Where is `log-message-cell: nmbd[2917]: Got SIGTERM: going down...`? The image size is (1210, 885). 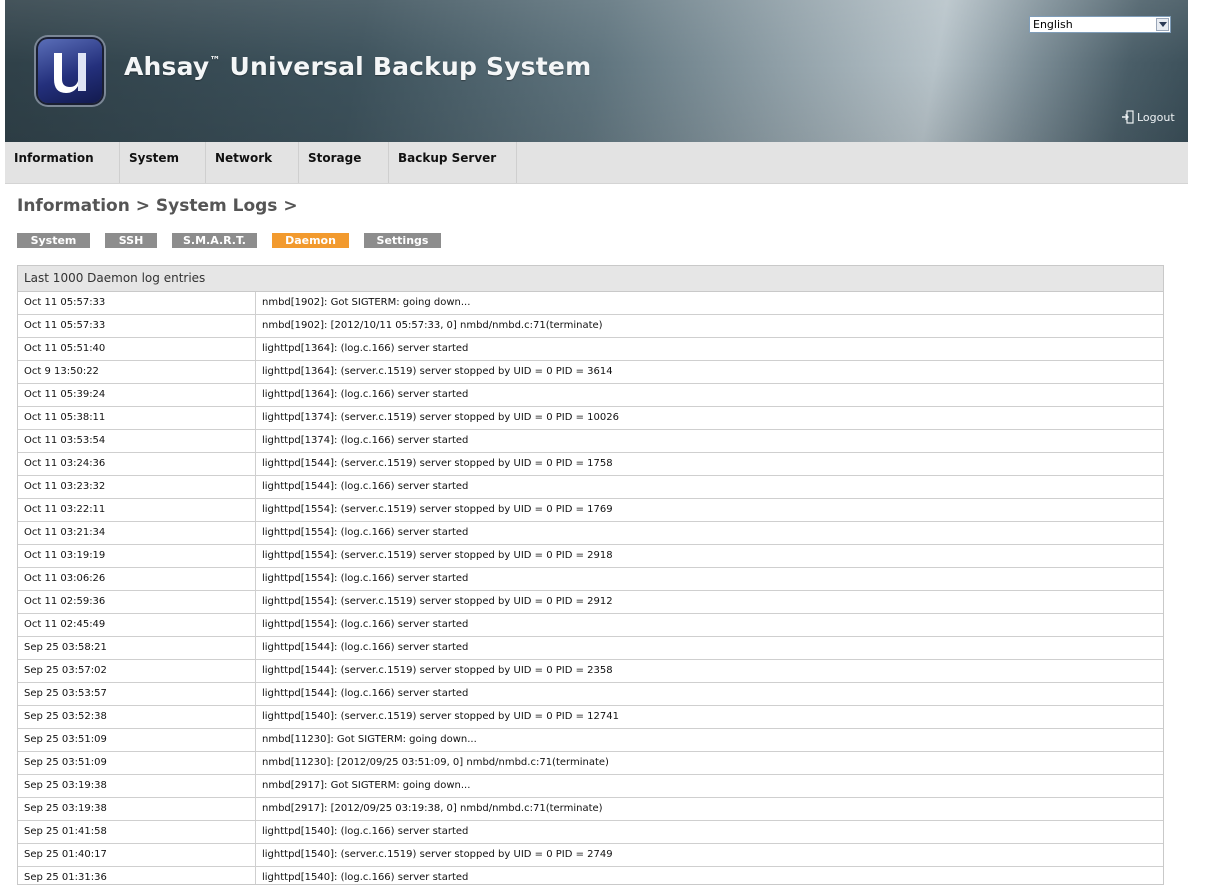
log-message-cell: nmbd[2917]: Got SIGTERM: going down... is located at coordinates (366, 785).